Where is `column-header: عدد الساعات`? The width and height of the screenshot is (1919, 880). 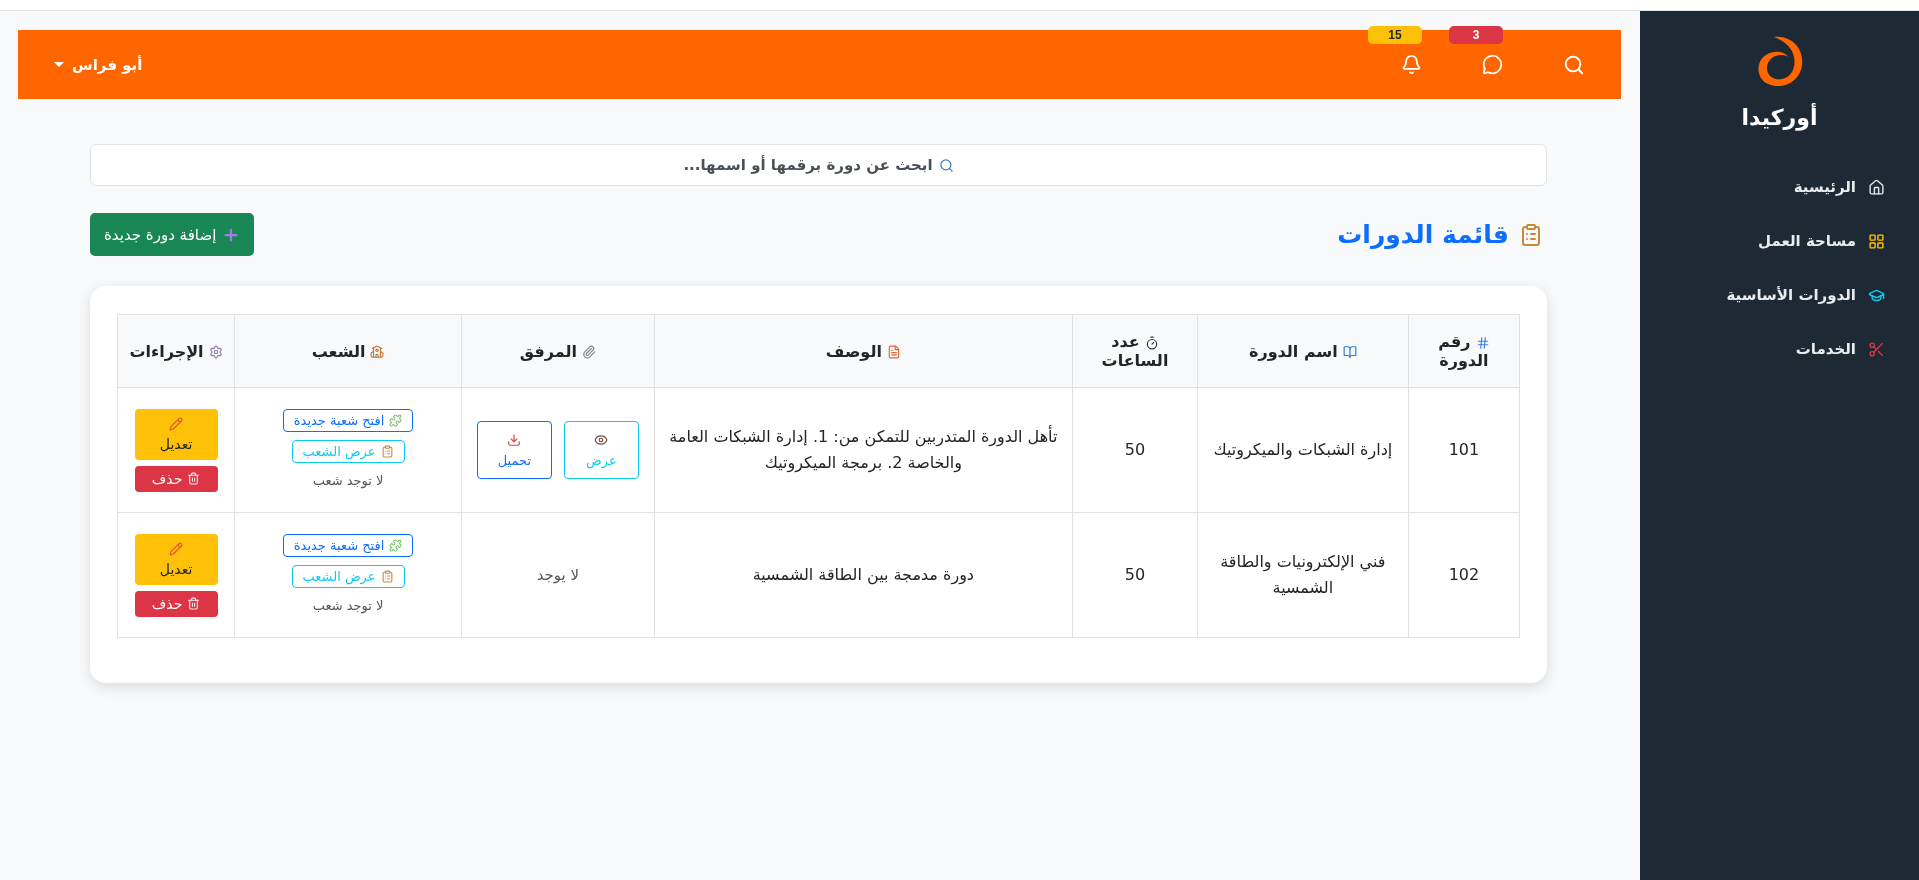 column-header: عدد الساعات is located at coordinates (1135, 351).